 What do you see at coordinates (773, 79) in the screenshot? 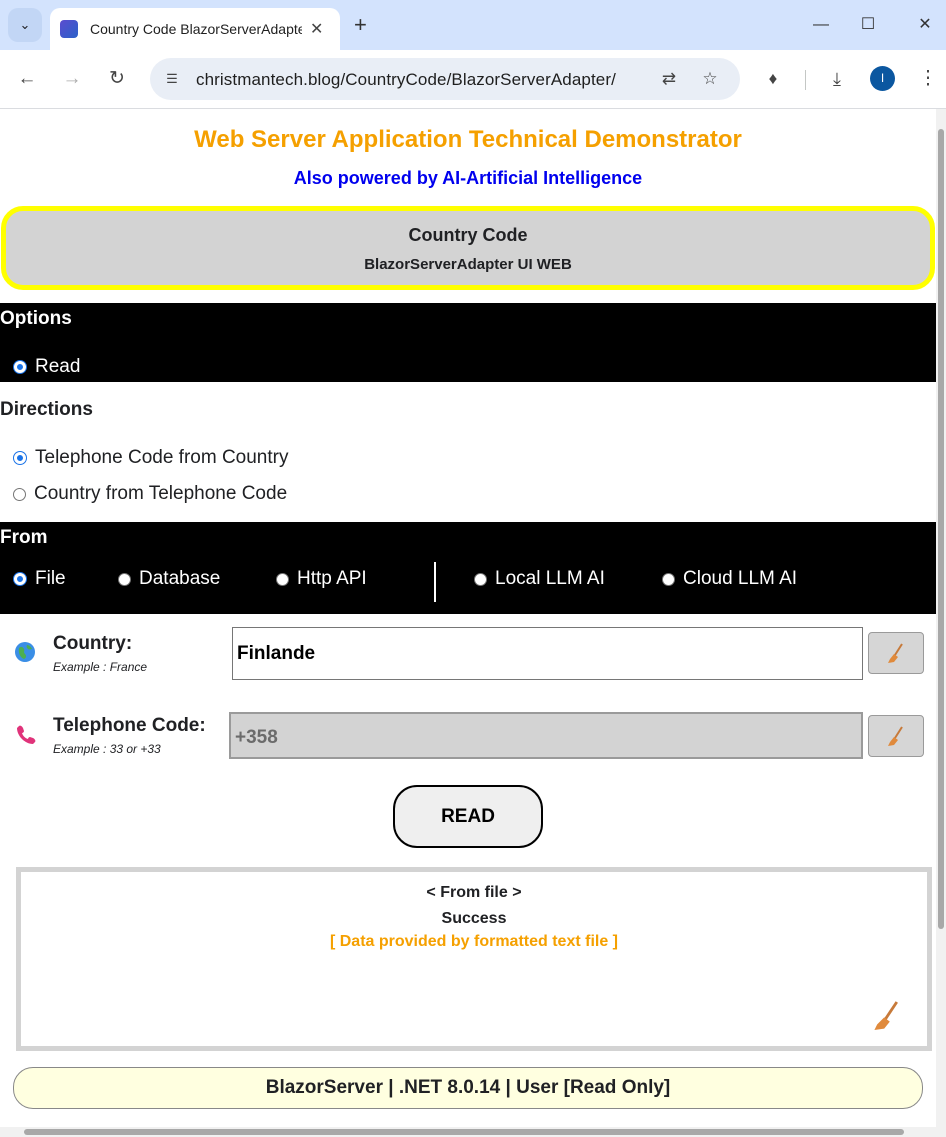
I see `extensions-icon: ♦` at bounding box center [773, 79].